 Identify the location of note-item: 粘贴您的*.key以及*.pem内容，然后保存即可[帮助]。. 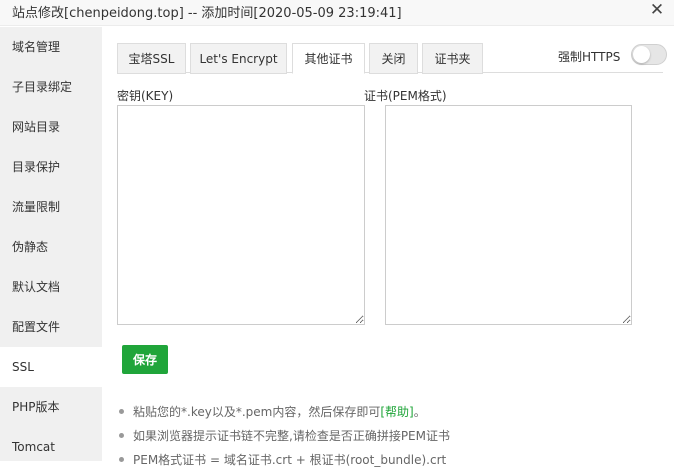
(389, 414).